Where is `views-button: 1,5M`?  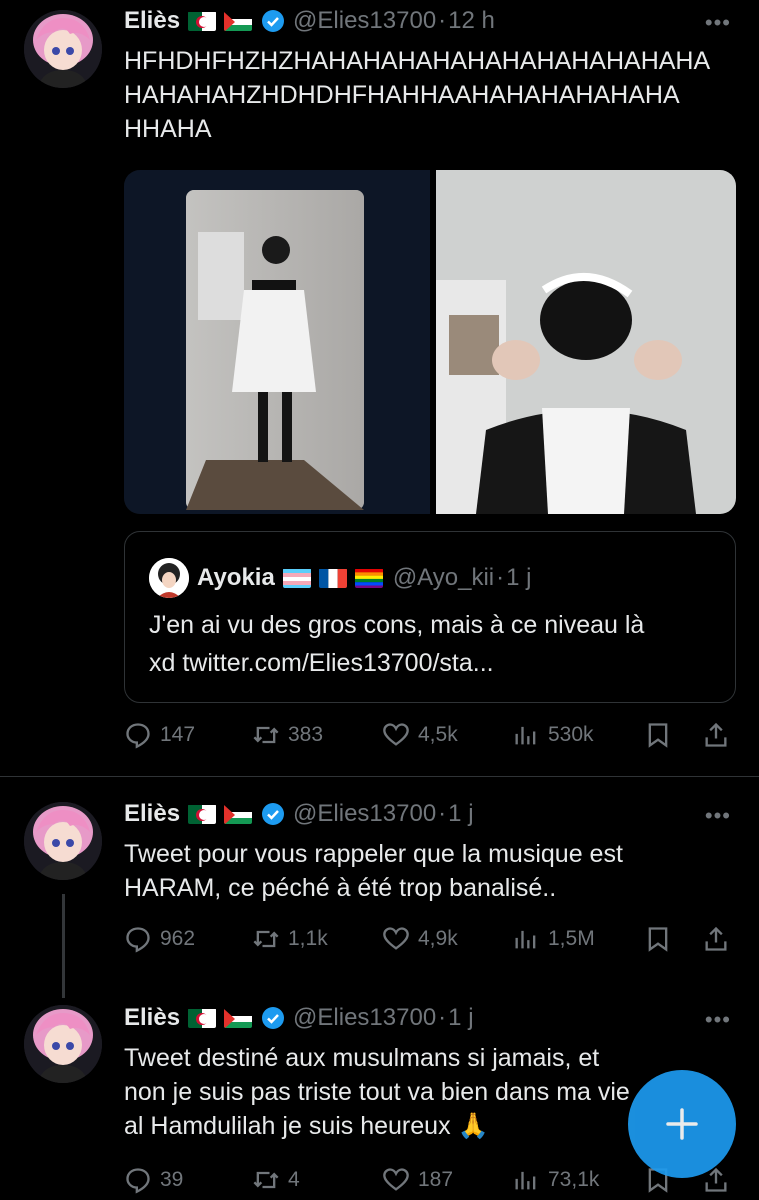 views-button: 1,5M is located at coordinates (553, 939).